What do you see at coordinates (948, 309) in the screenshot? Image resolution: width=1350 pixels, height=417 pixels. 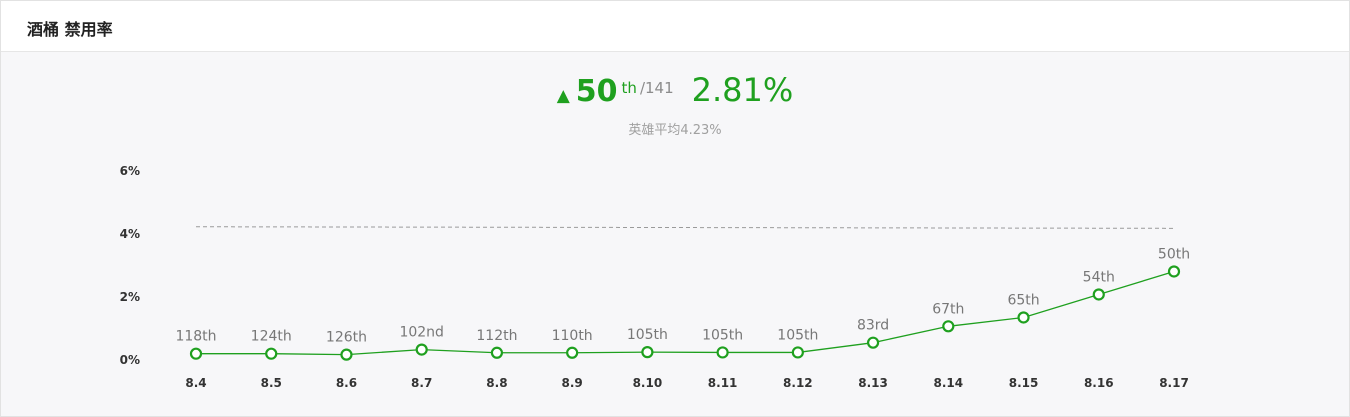 I see `rank-data-label: 67th` at bounding box center [948, 309].